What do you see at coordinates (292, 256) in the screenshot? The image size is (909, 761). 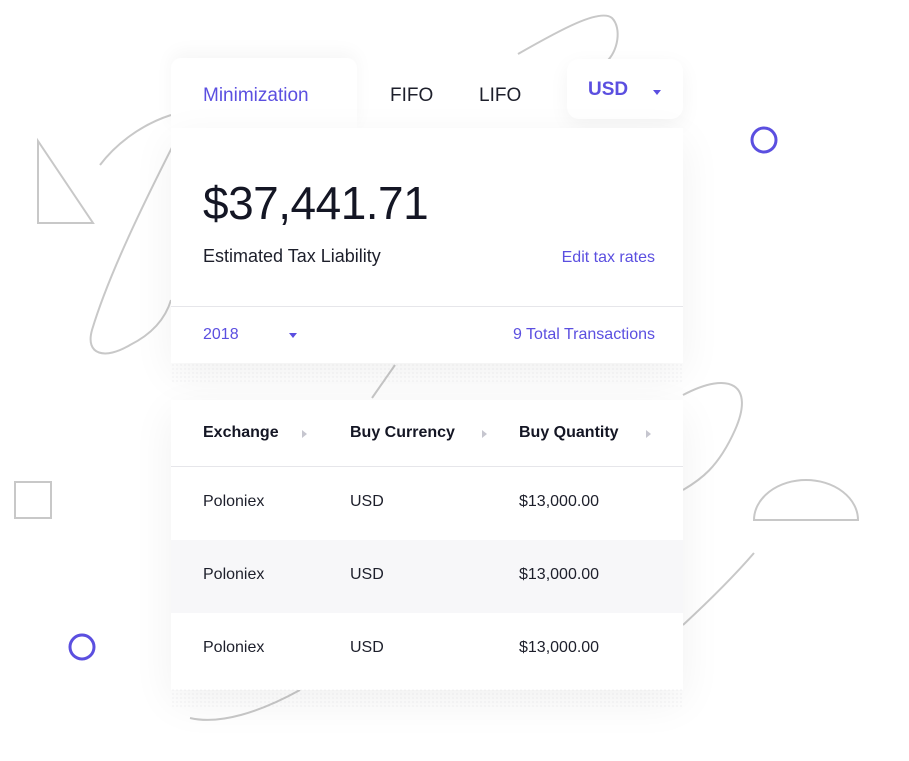 I see `tax-liability-label: Estimated Tax Liability` at bounding box center [292, 256].